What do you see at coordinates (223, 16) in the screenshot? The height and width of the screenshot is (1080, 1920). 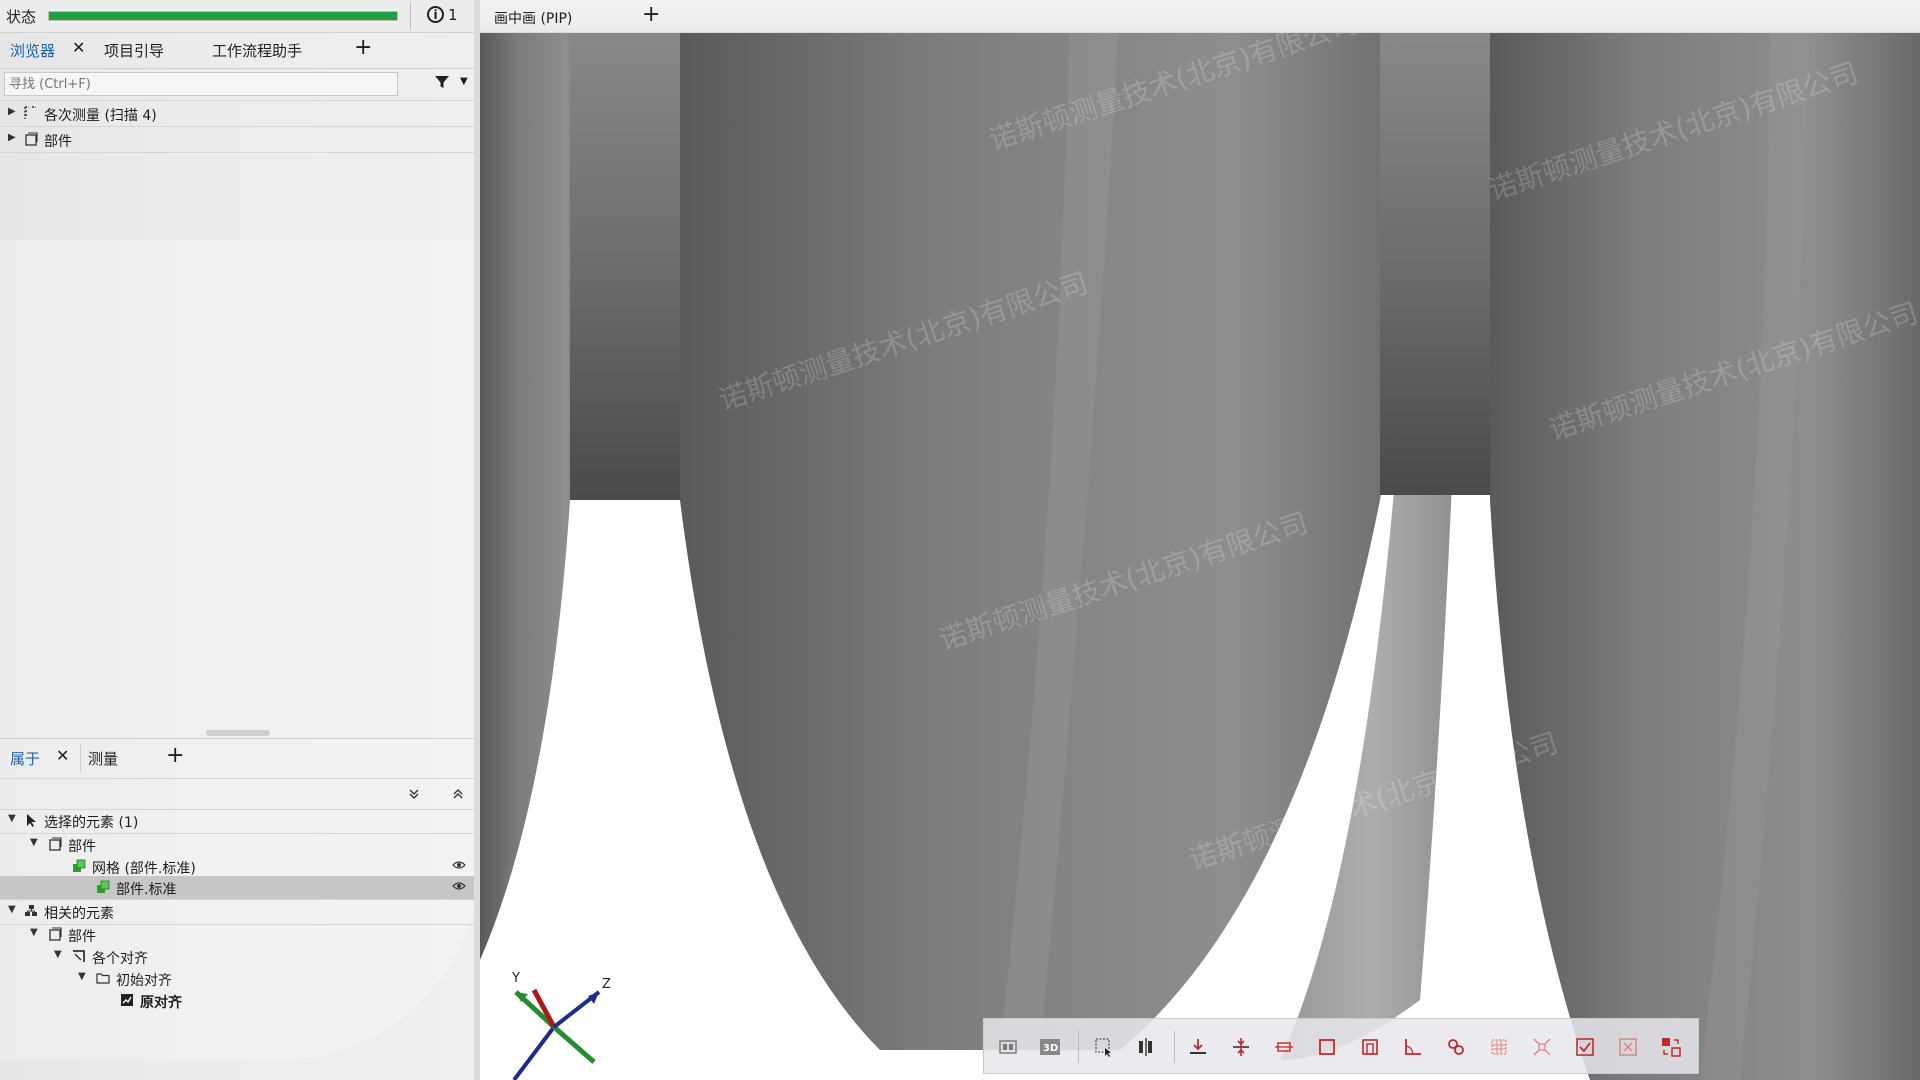 I see `status-progress-bar` at bounding box center [223, 16].